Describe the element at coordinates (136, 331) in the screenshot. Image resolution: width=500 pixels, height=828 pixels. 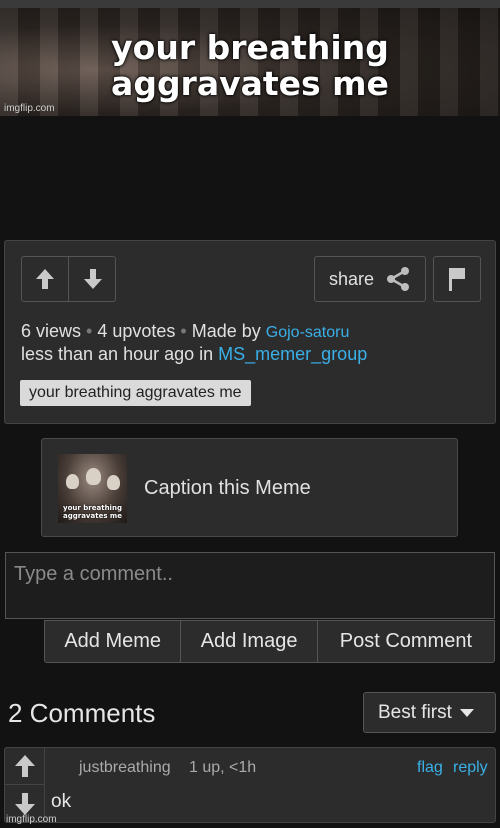
I see `upvote-count: 4 upvotes` at that location.